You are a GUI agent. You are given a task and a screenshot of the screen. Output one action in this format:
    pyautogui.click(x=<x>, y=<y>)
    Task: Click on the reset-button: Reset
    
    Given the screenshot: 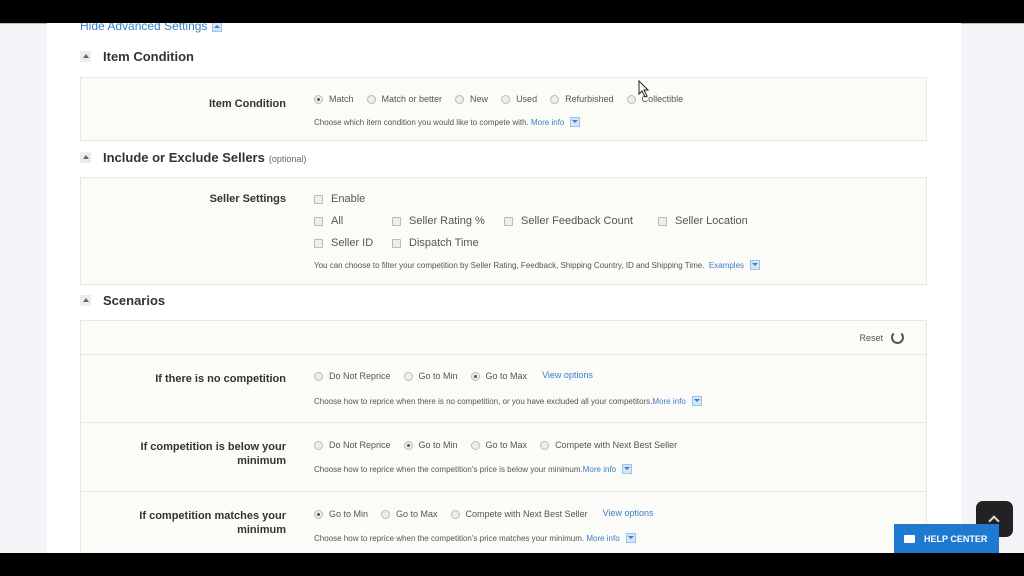 What is the action you would take?
    pyautogui.click(x=881, y=337)
    